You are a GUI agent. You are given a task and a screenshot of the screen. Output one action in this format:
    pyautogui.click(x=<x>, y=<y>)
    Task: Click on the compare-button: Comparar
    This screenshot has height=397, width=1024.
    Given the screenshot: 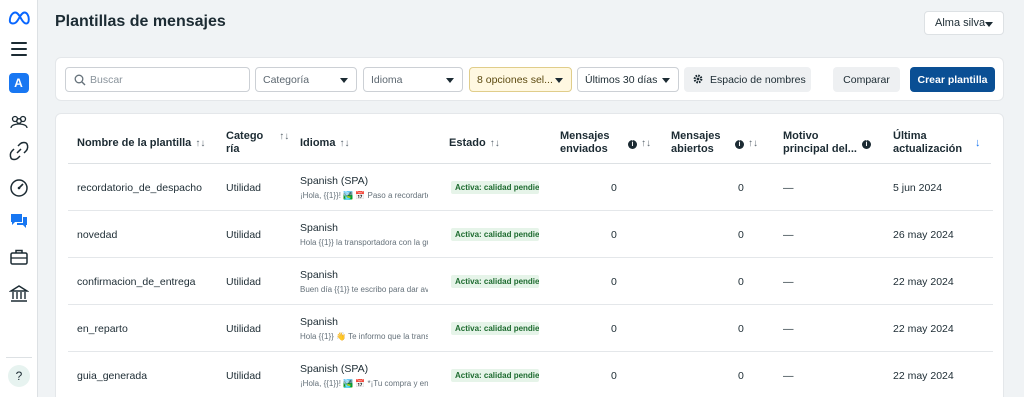 What is the action you would take?
    pyautogui.click(x=866, y=79)
    